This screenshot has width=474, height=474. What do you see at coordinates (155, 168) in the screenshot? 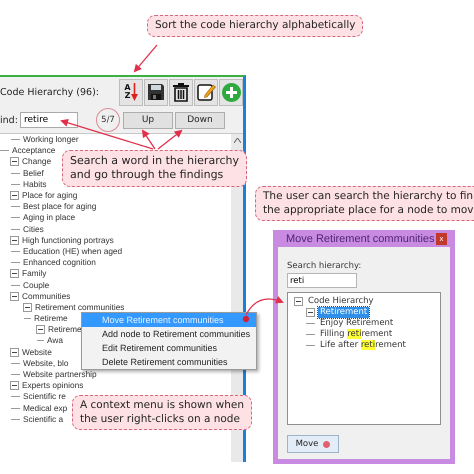
I see `annotation-callout: Search a word in the hierarchy and go through the findings` at bounding box center [155, 168].